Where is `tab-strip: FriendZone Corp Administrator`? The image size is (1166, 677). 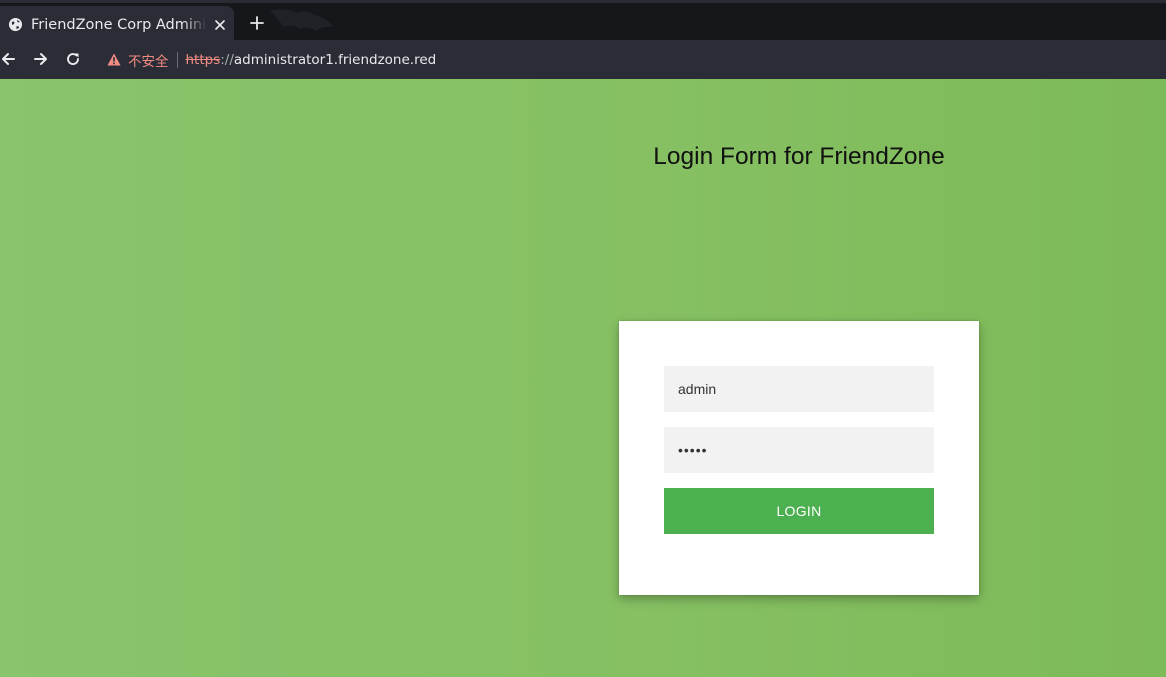 tab-strip: FriendZone Corp Administrator is located at coordinates (583, 21).